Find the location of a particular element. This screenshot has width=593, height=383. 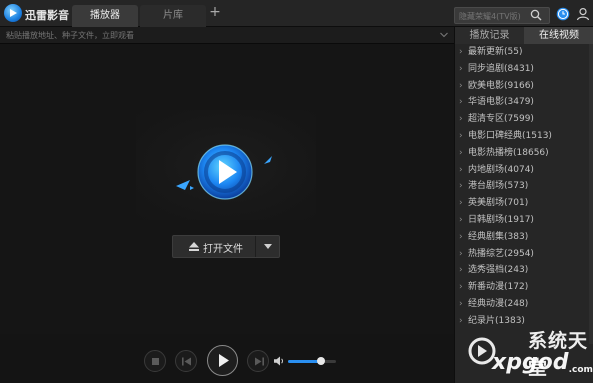

app-logo-icon is located at coordinates (13, 13).